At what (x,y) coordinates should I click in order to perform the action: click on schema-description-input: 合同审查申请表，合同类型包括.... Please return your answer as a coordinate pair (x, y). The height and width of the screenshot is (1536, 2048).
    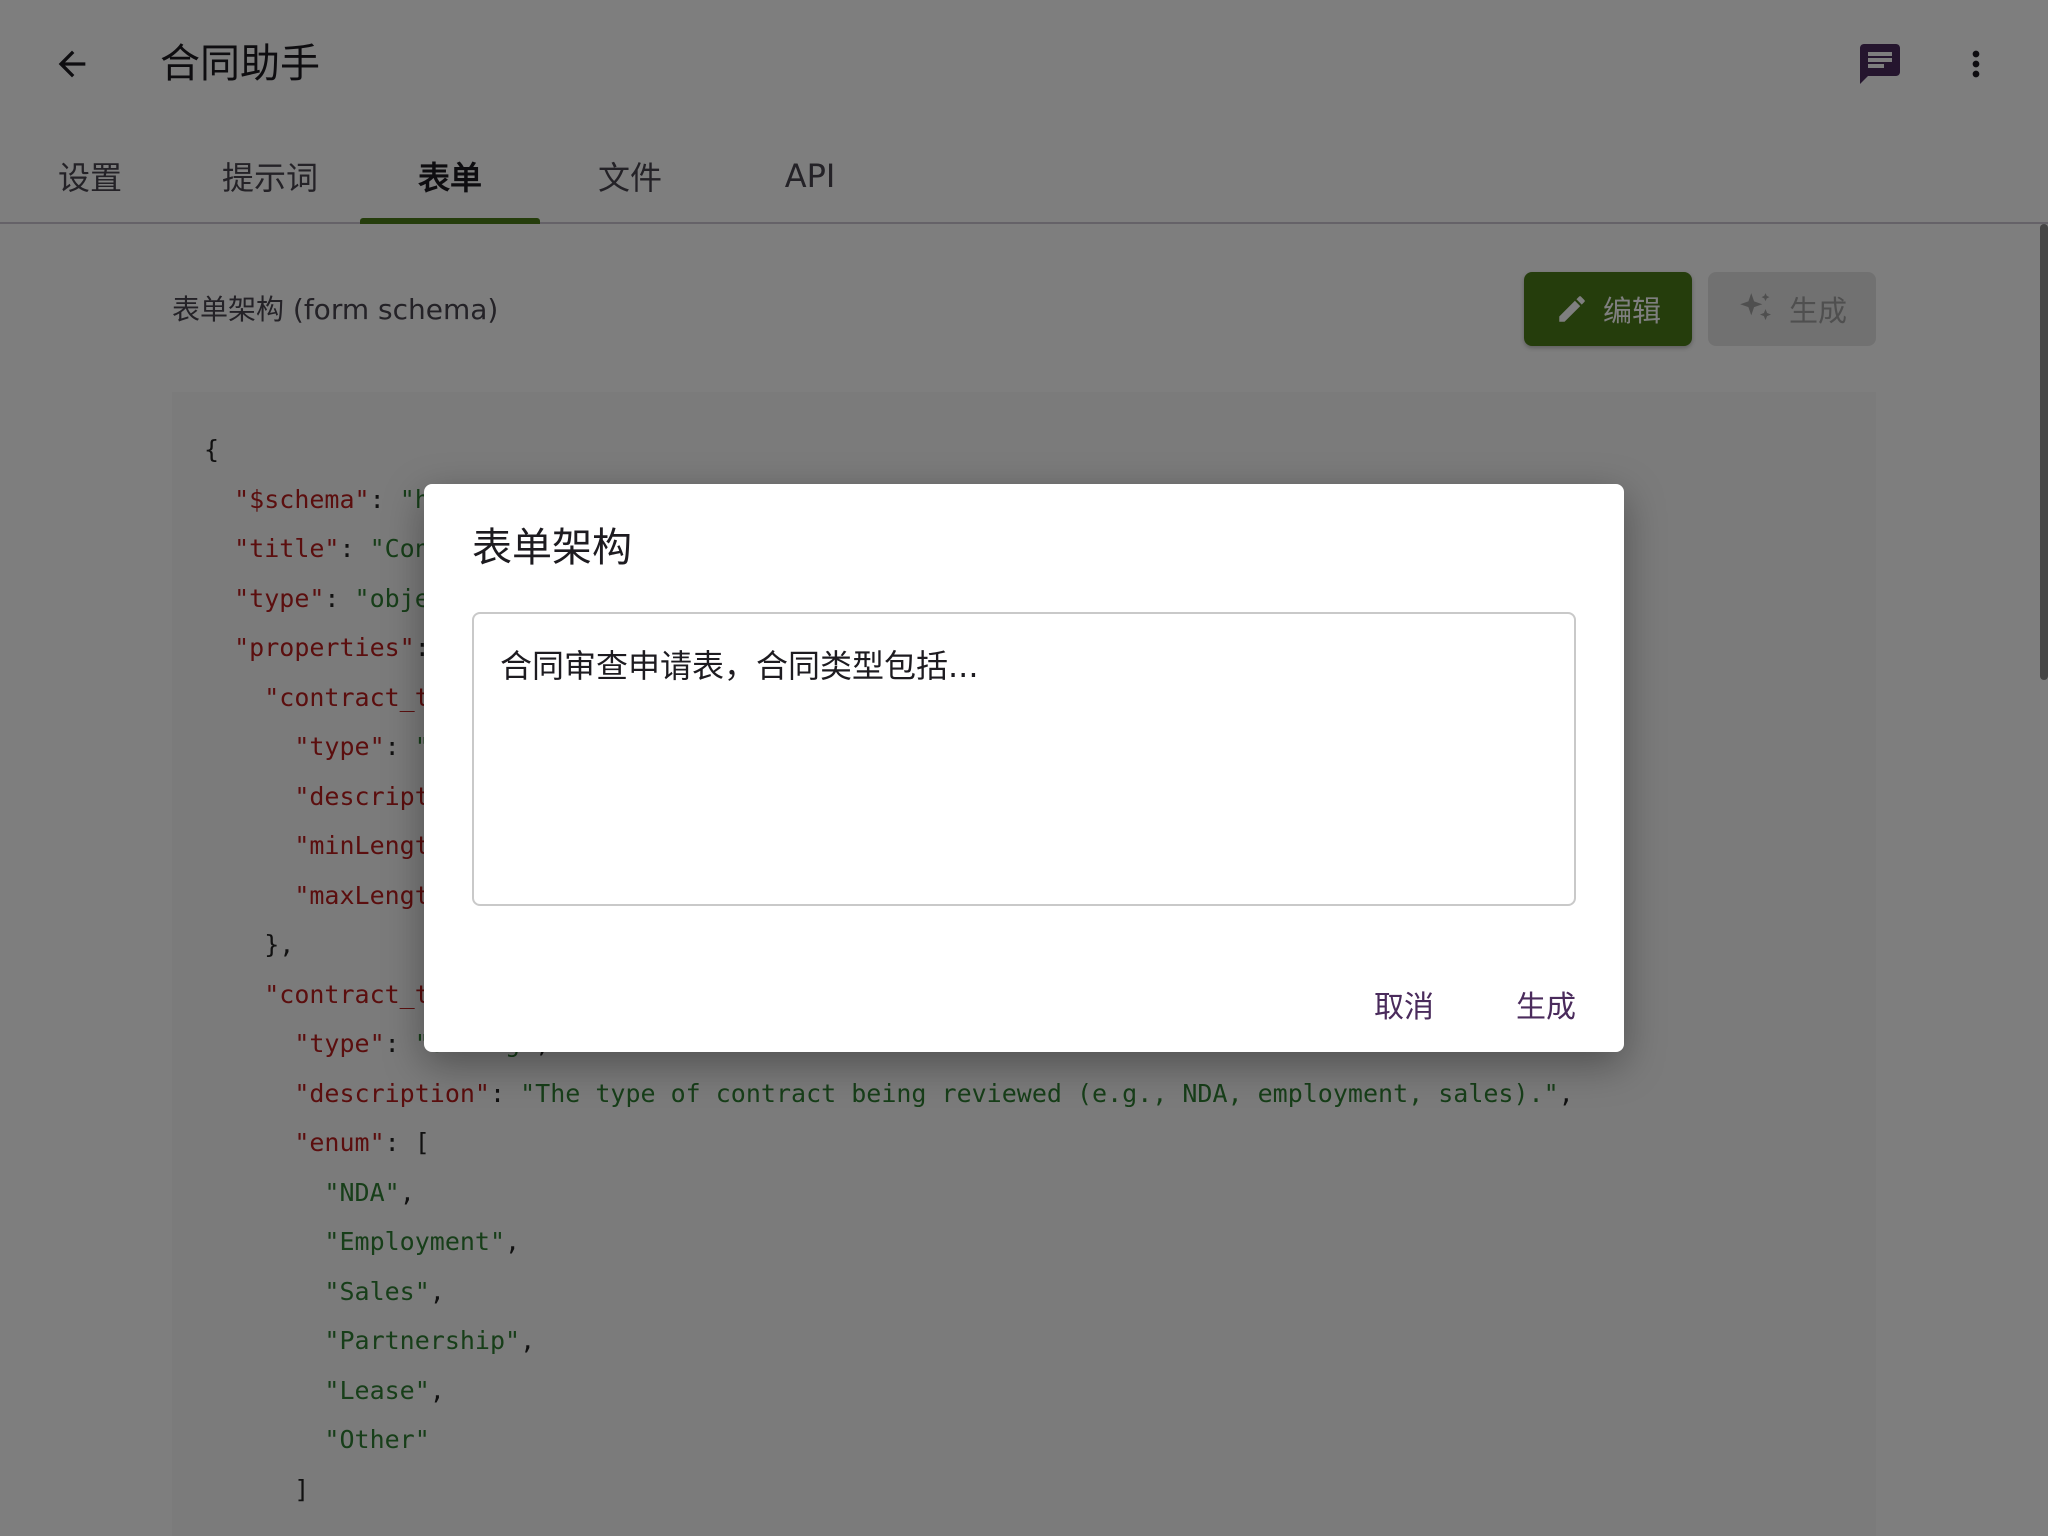
    Looking at the image, I should click on (1024, 759).